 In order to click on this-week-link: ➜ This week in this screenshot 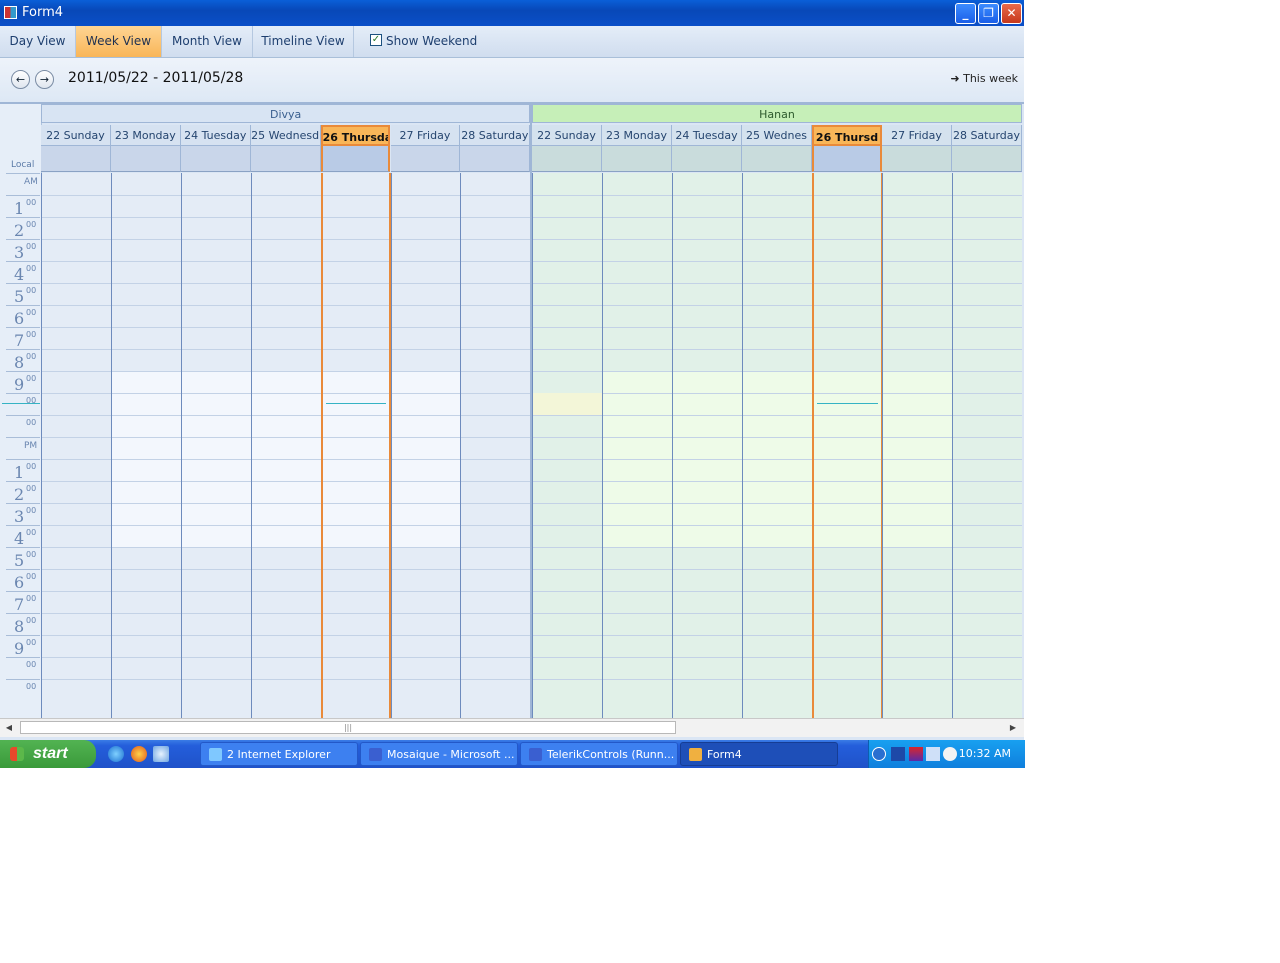, I will do `click(984, 78)`.